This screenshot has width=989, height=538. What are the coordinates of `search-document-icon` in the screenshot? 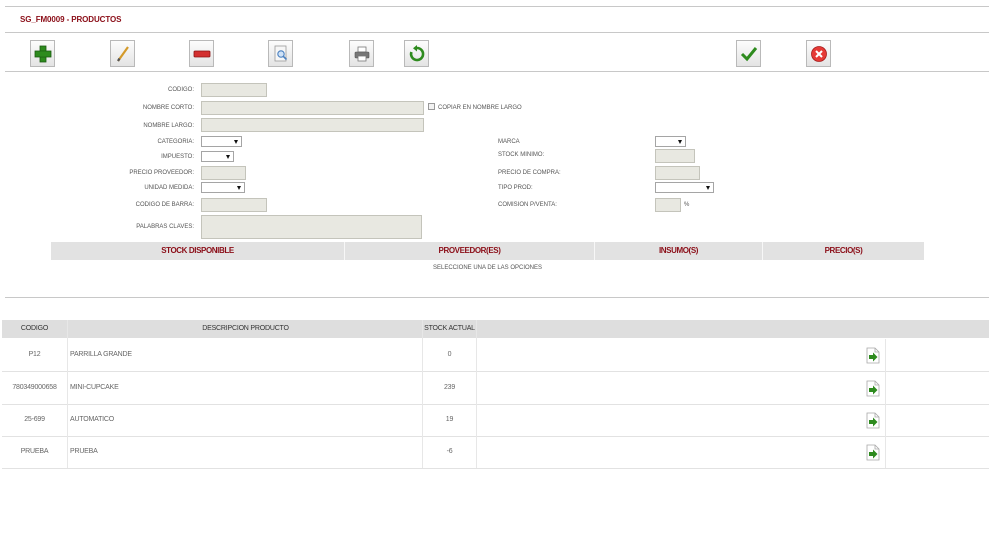 It's located at (280, 53).